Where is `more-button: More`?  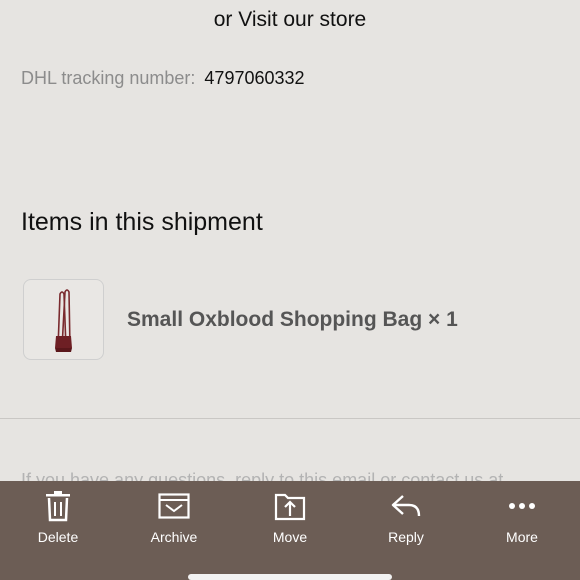 more-button: More is located at coordinates (522, 534).